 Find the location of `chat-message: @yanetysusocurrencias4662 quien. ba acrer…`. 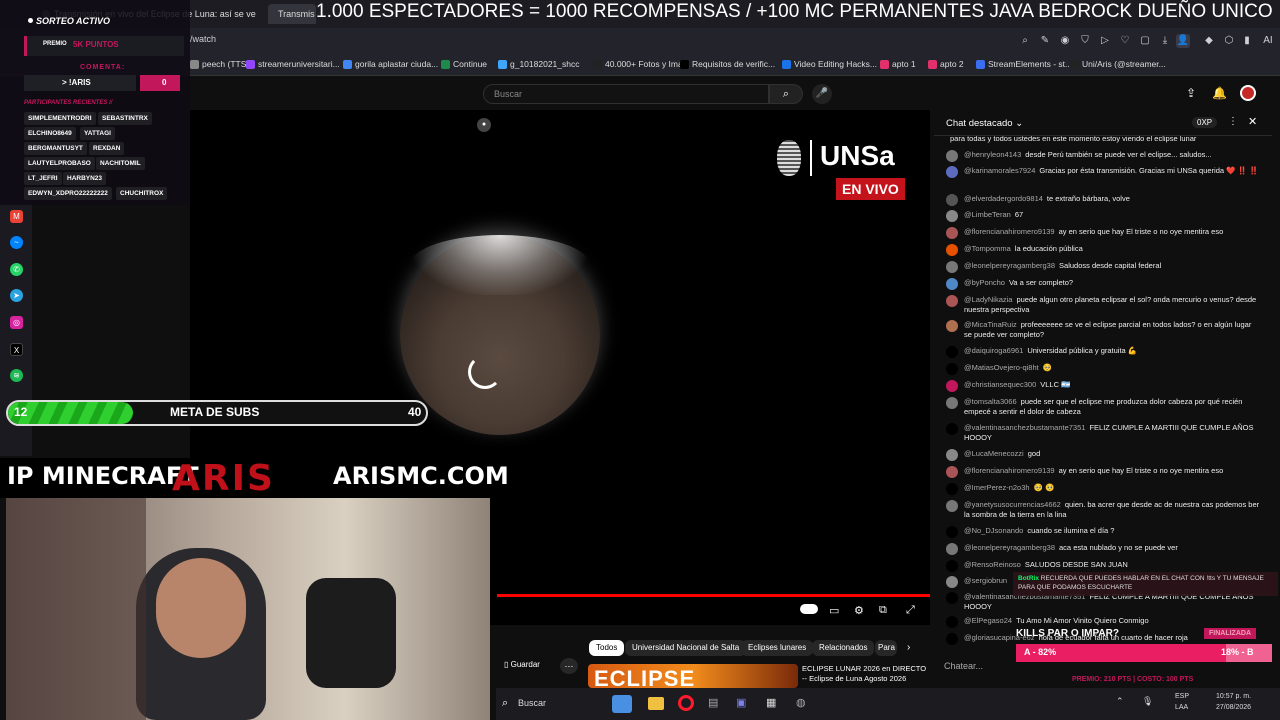

chat-message: @yanetysusocurrencias4662 quien. ba acrer… is located at coordinates (1103, 510).